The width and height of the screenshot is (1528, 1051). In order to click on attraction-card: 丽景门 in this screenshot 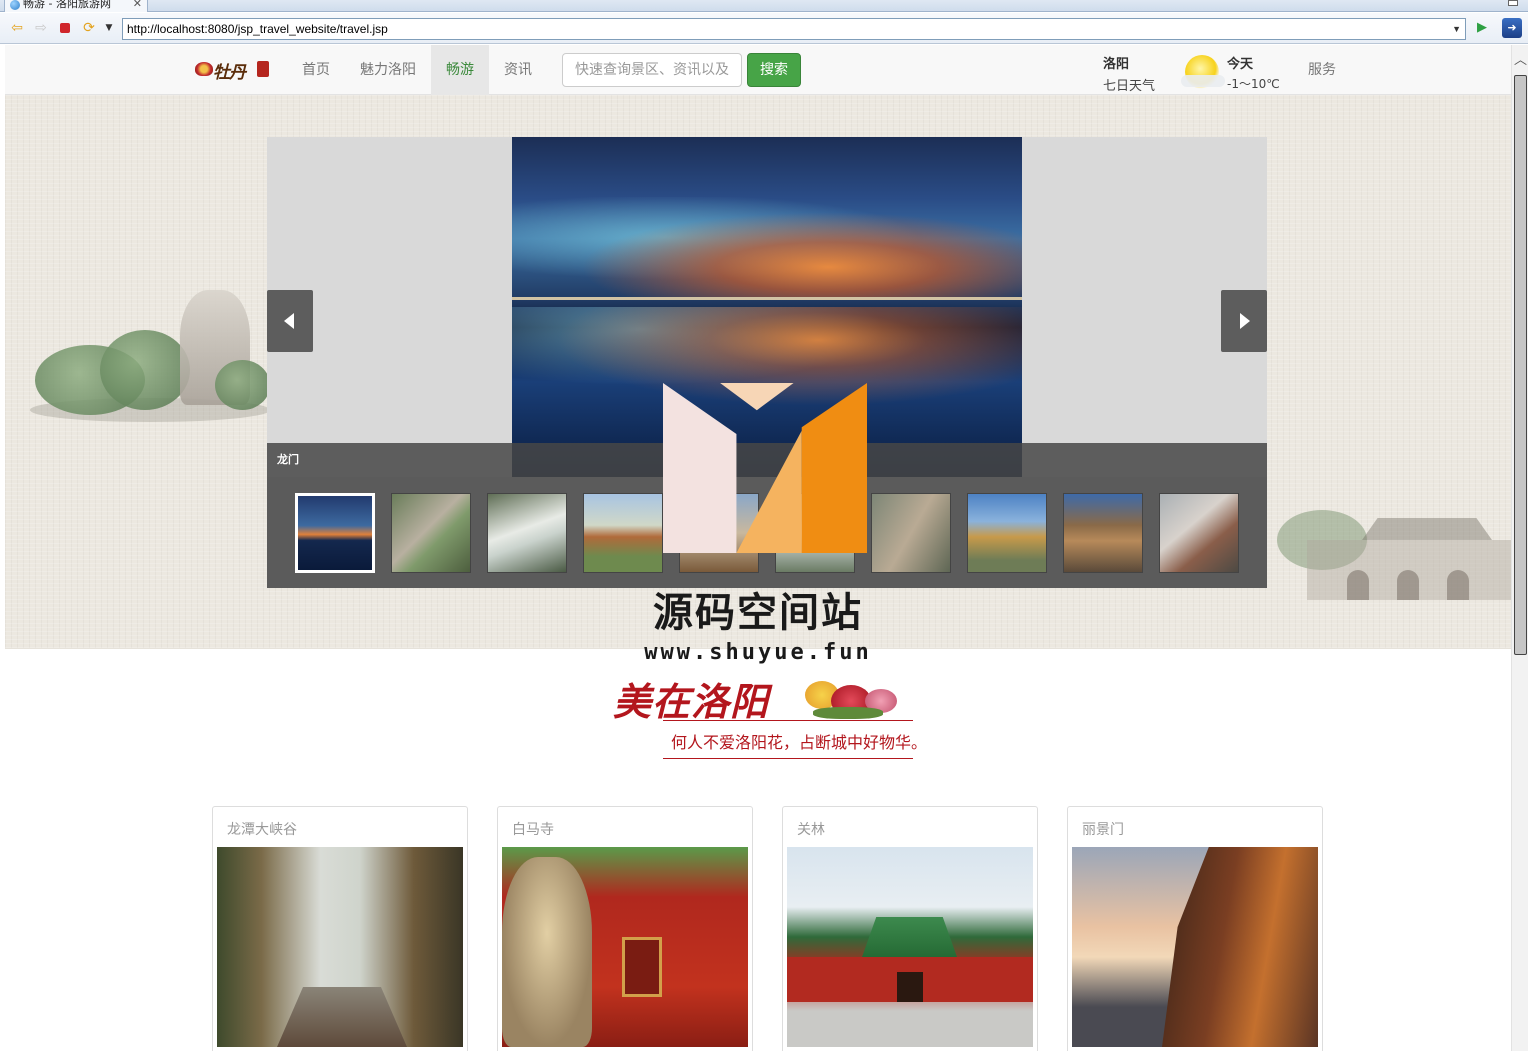, I will do `click(1195, 928)`.